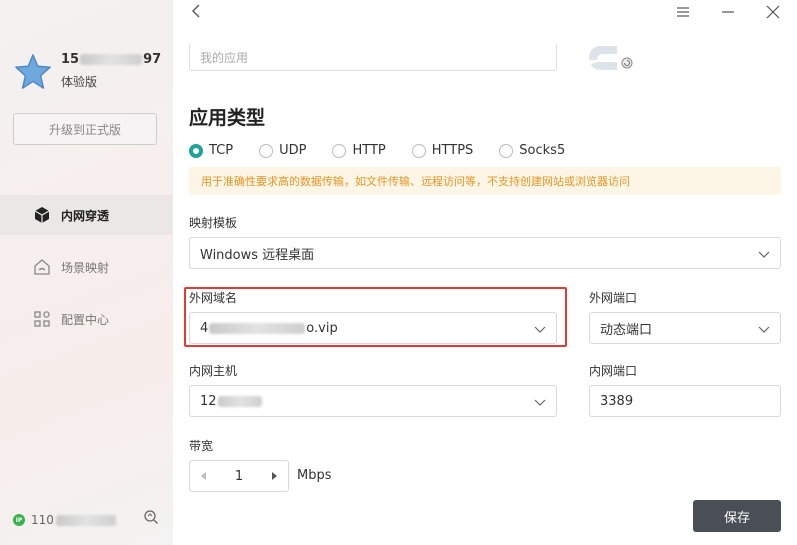  What do you see at coordinates (87, 71) in the screenshot?
I see `user-profile: 15 97 体验版` at bounding box center [87, 71].